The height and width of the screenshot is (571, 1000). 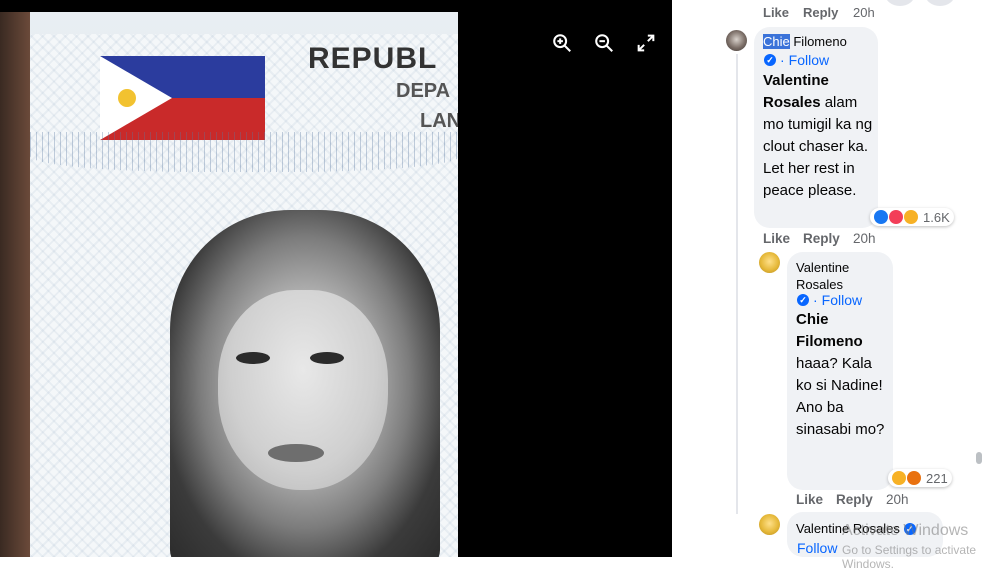 I want to click on comment-author: Chie Filomeno, so click(x=805, y=41).